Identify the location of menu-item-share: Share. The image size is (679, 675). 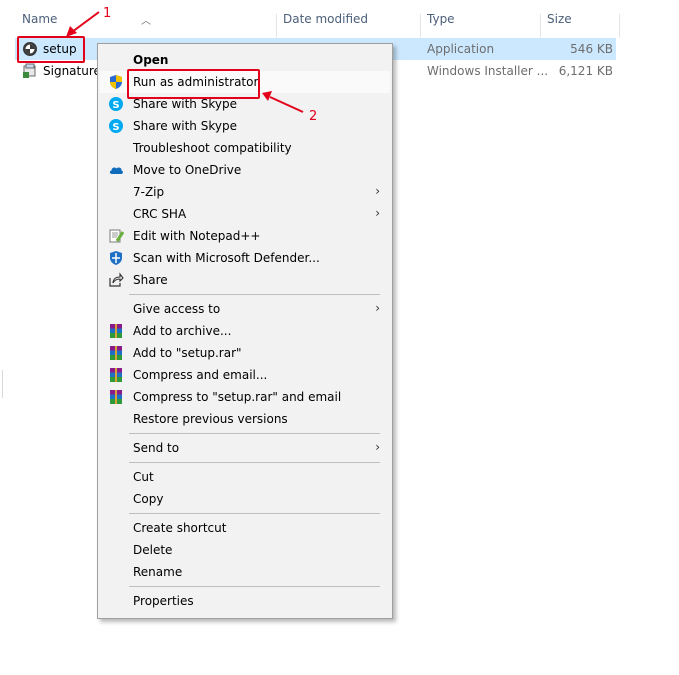
(245, 280).